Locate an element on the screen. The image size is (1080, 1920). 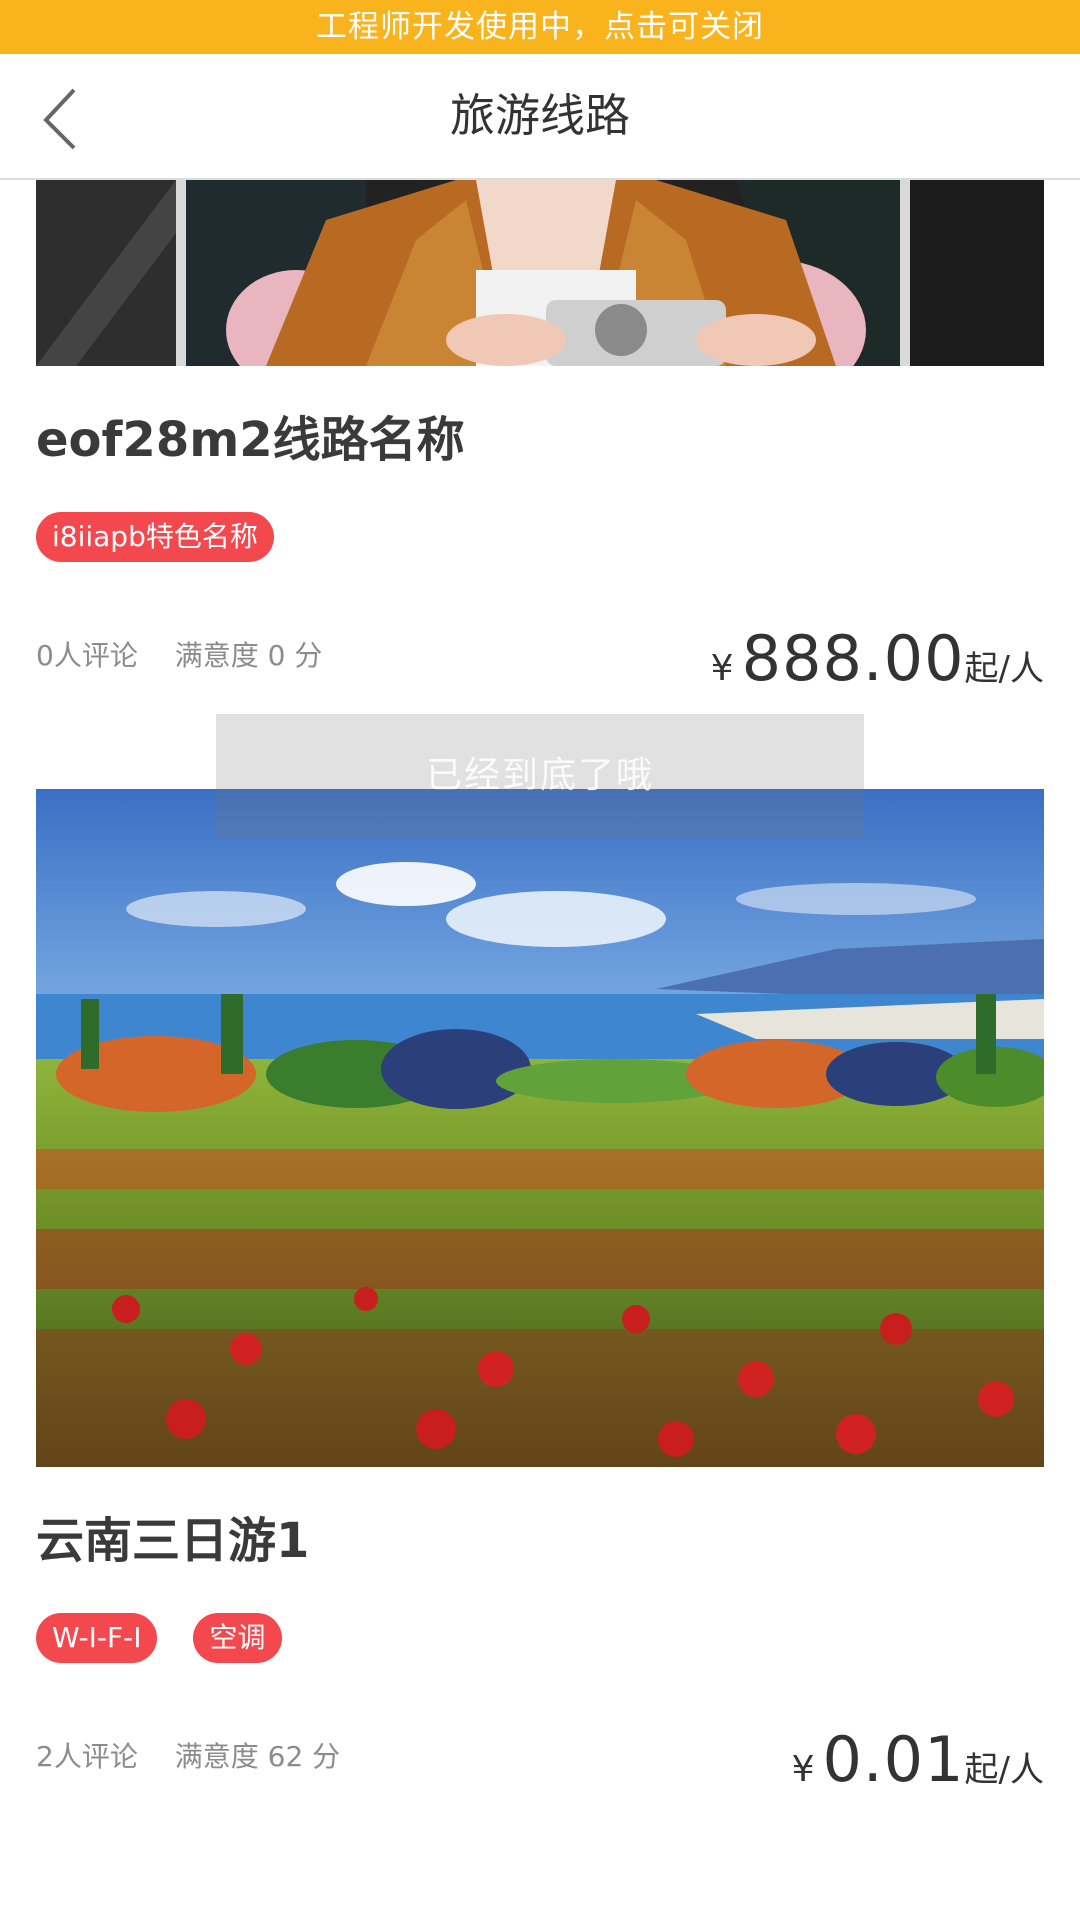
route-price: ¥0.01起/人 is located at coordinates (918, 1759).